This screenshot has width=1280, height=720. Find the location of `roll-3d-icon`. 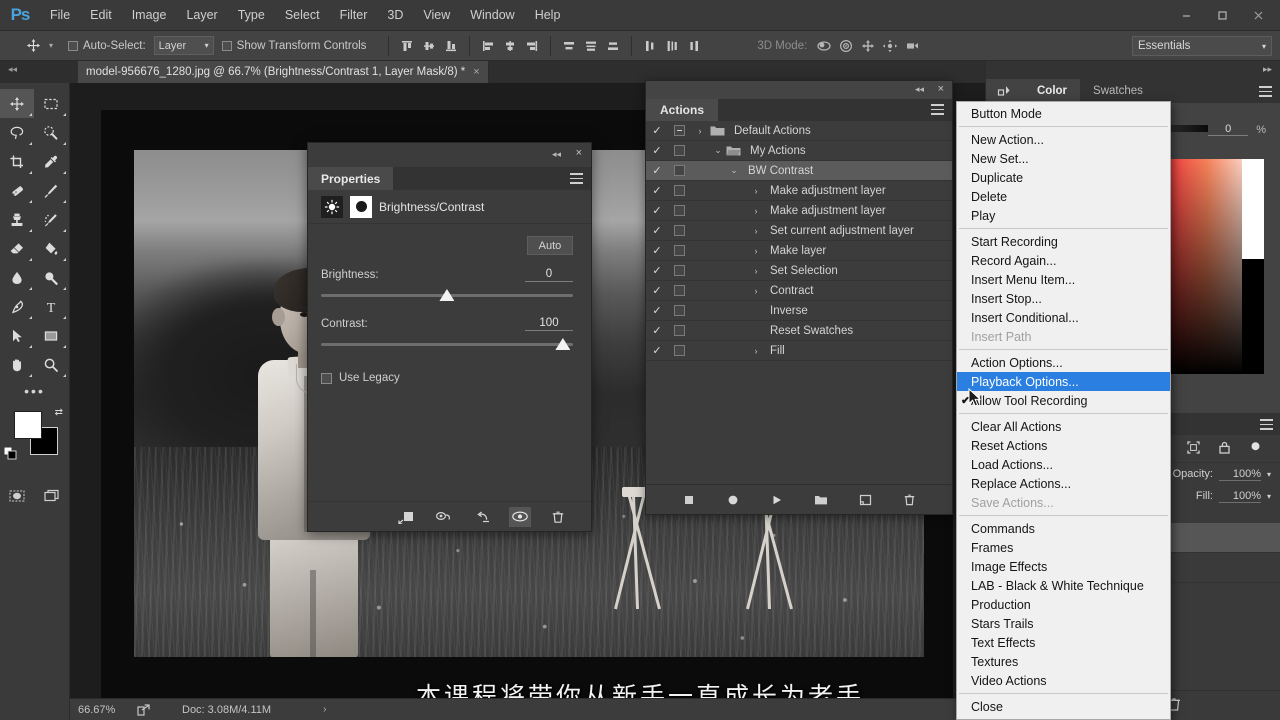

roll-3d-icon is located at coordinates (846, 46).